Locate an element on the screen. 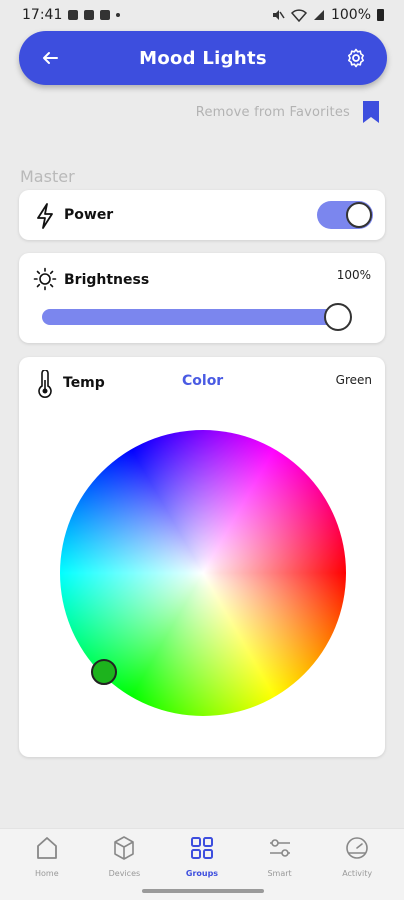 The width and height of the screenshot is (404, 900). remove-favorites-label: Remove from Favorites is located at coordinates (272, 112).